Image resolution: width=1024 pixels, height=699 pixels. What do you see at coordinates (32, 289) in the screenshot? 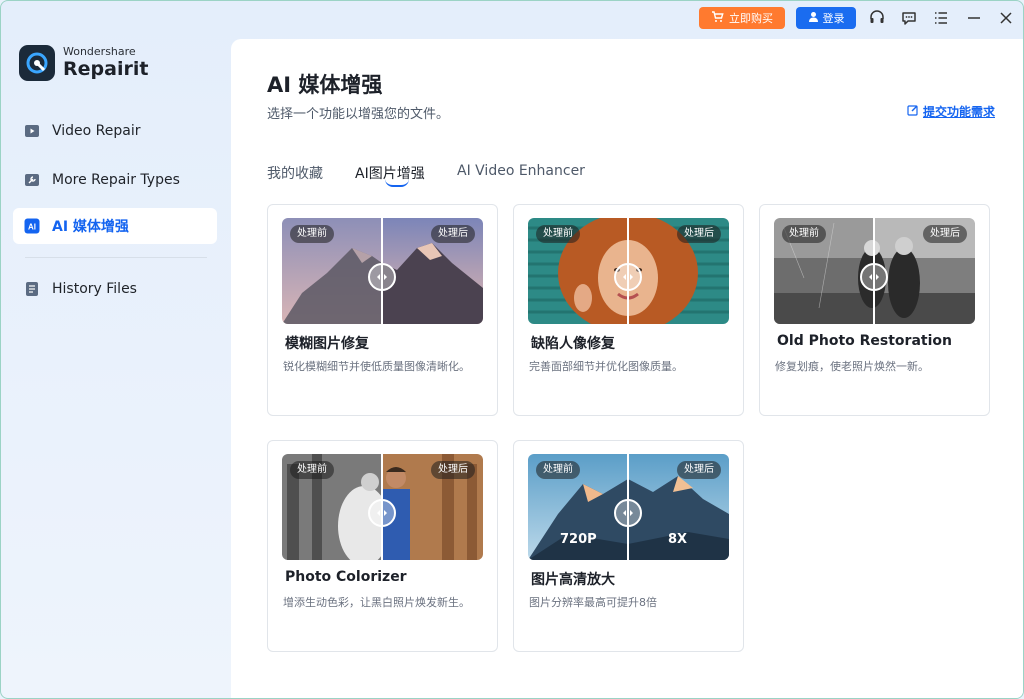
I see `file-list-icon` at bounding box center [32, 289].